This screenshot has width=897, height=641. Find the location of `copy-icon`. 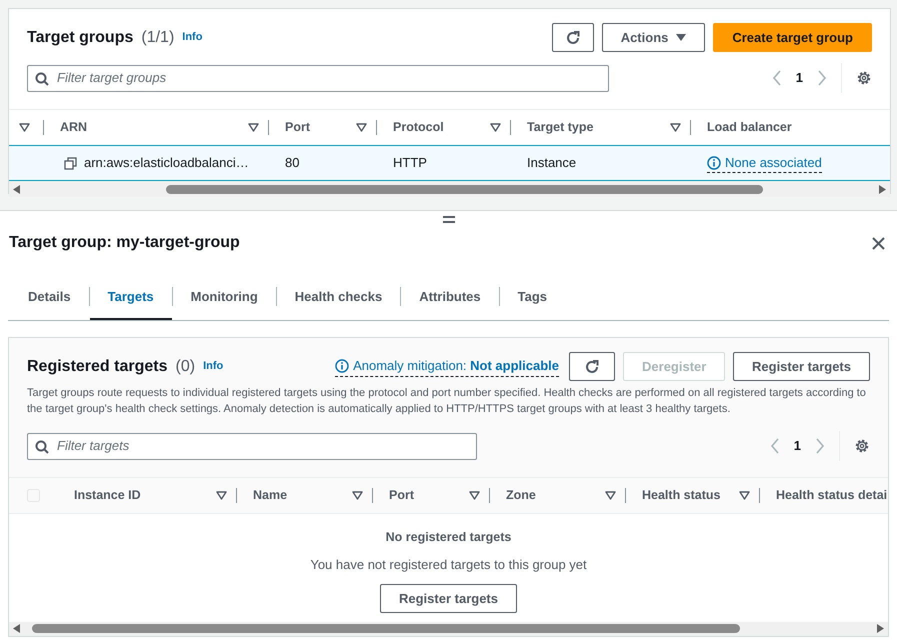

copy-icon is located at coordinates (70, 163).